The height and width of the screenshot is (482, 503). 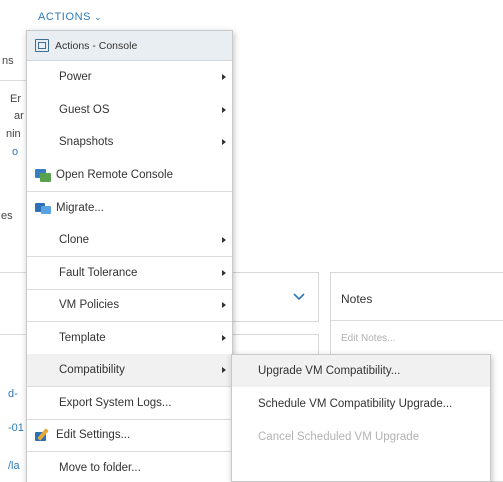 I want to click on actions-button: ACTIONS ⌄, so click(x=70, y=17).